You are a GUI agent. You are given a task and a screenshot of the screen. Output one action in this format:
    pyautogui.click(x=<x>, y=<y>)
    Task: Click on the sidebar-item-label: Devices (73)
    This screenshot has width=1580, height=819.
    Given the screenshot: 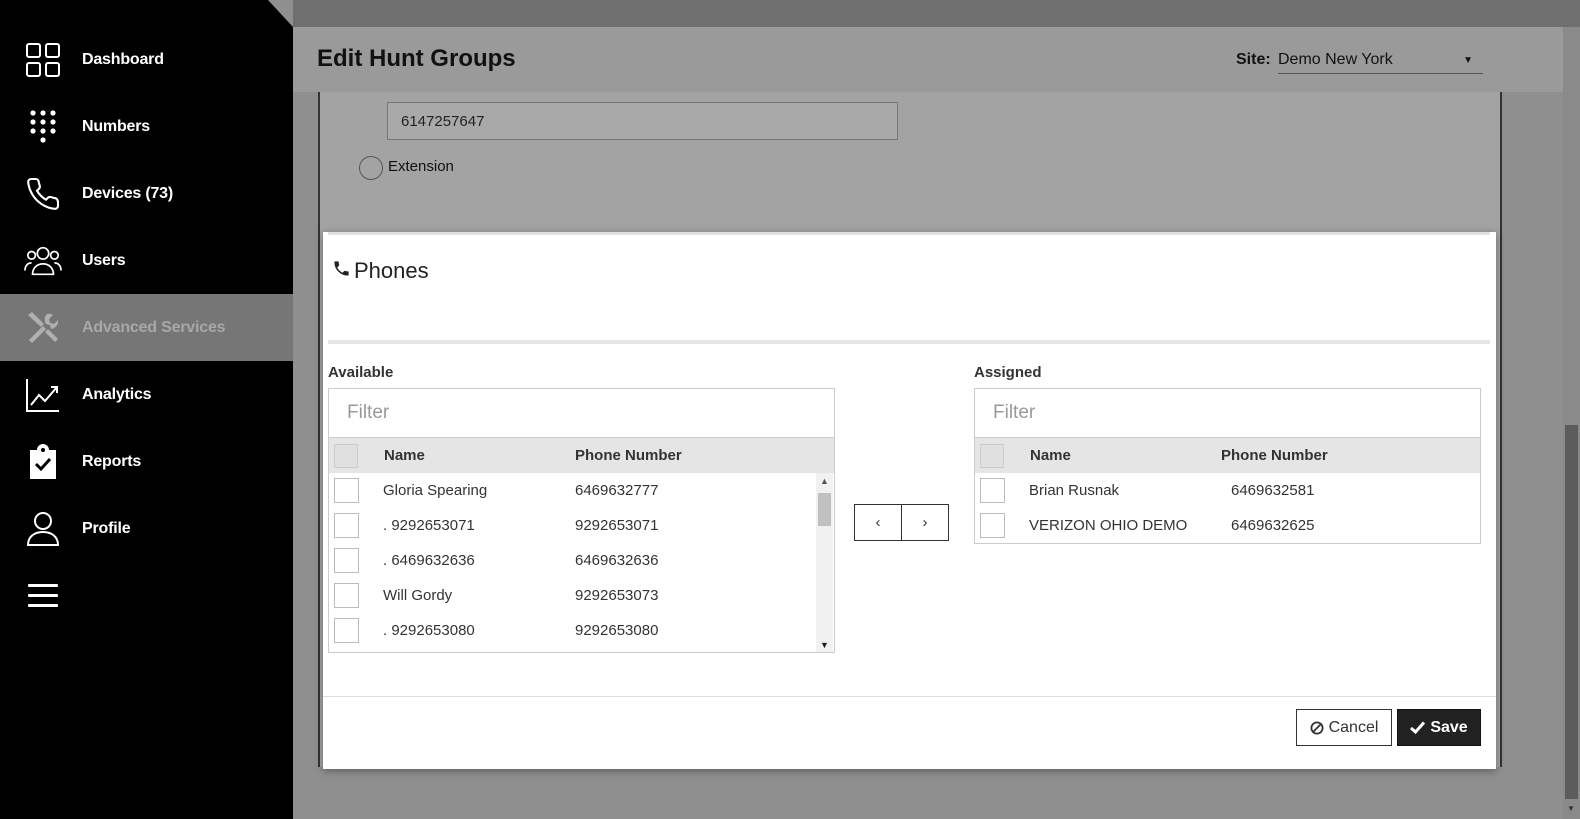 What is the action you would take?
    pyautogui.click(x=127, y=193)
    